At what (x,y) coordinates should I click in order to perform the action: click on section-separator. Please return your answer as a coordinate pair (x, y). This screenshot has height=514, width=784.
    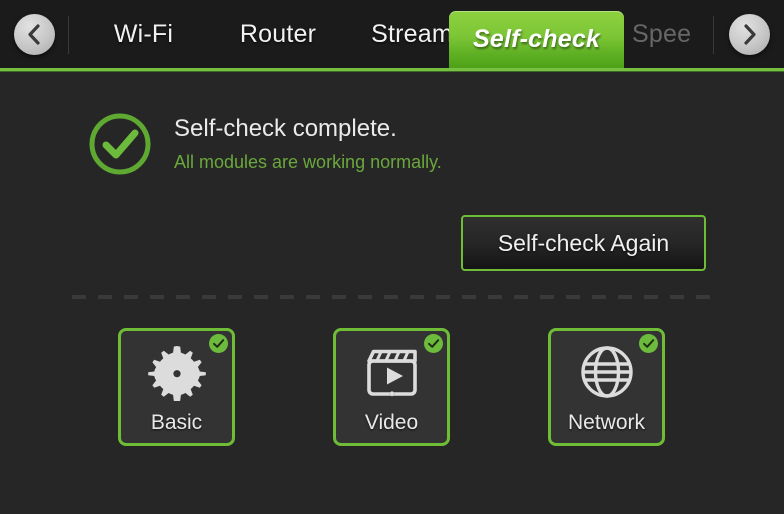
    Looking at the image, I should click on (392, 297).